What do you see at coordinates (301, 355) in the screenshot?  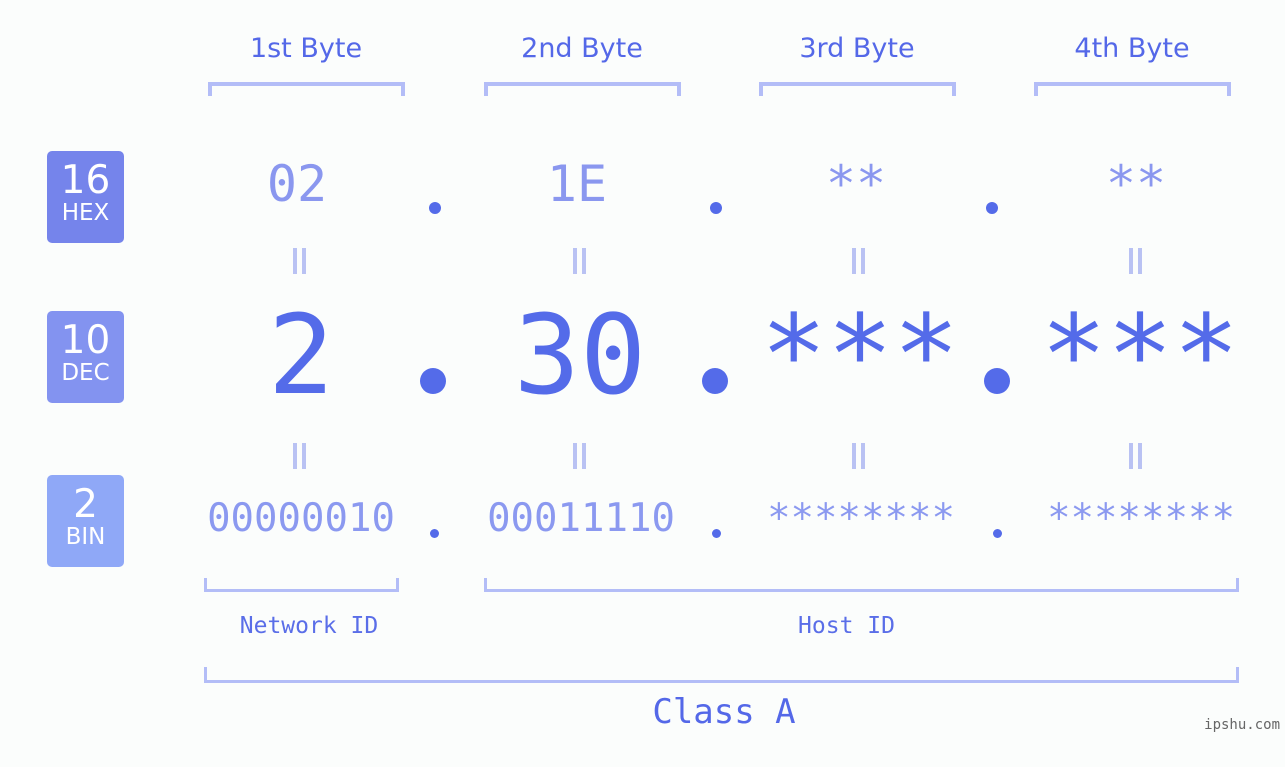 I see `dec-byte-1: 2` at bounding box center [301, 355].